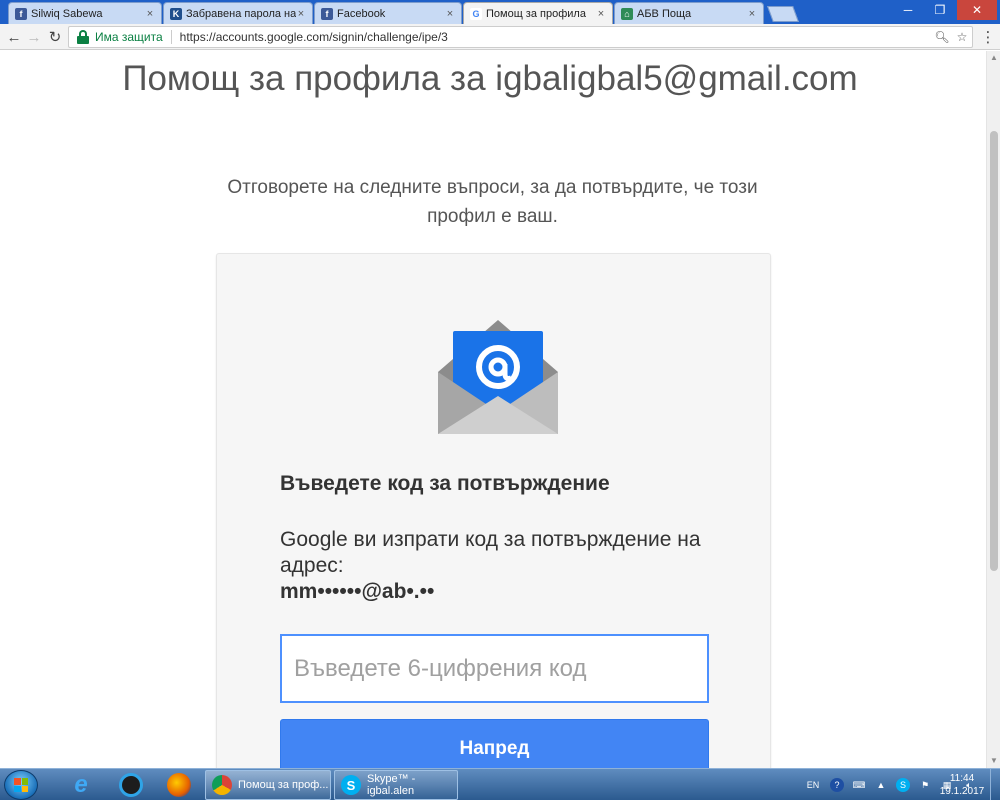 This screenshot has width=1000, height=800. I want to click on tab-3: f Facebook ×, so click(388, 13).